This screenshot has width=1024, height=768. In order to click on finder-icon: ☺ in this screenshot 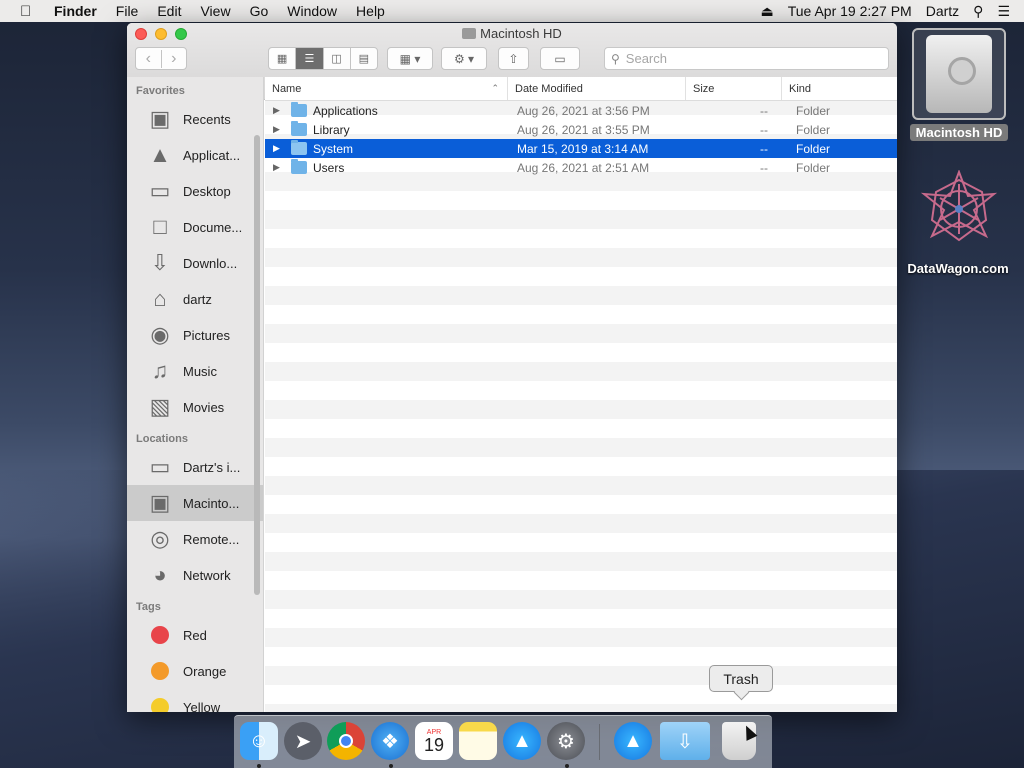, I will do `click(259, 741)`.